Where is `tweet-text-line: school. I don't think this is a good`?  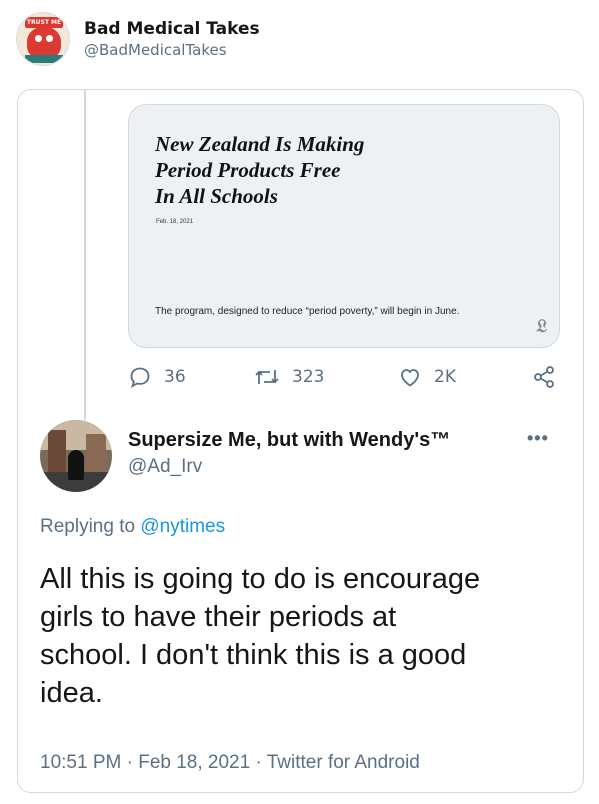 tweet-text-line: school. I don't think this is a good is located at coordinates (253, 655).